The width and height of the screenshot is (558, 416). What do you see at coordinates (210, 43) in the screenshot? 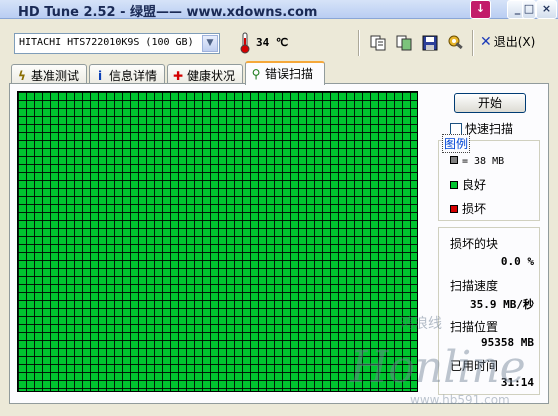
I see `chevron-down-icon: ▼` at bounding box center [210, 43].